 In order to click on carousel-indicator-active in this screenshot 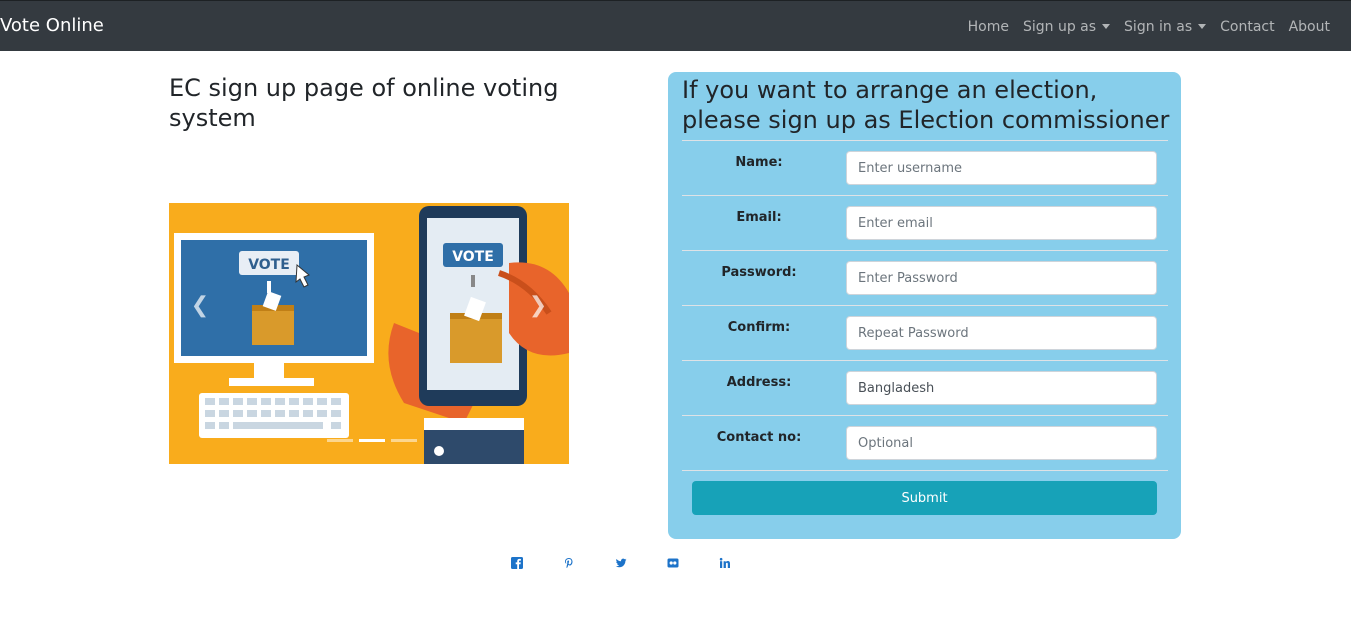, I will do `click(372, 440)`.